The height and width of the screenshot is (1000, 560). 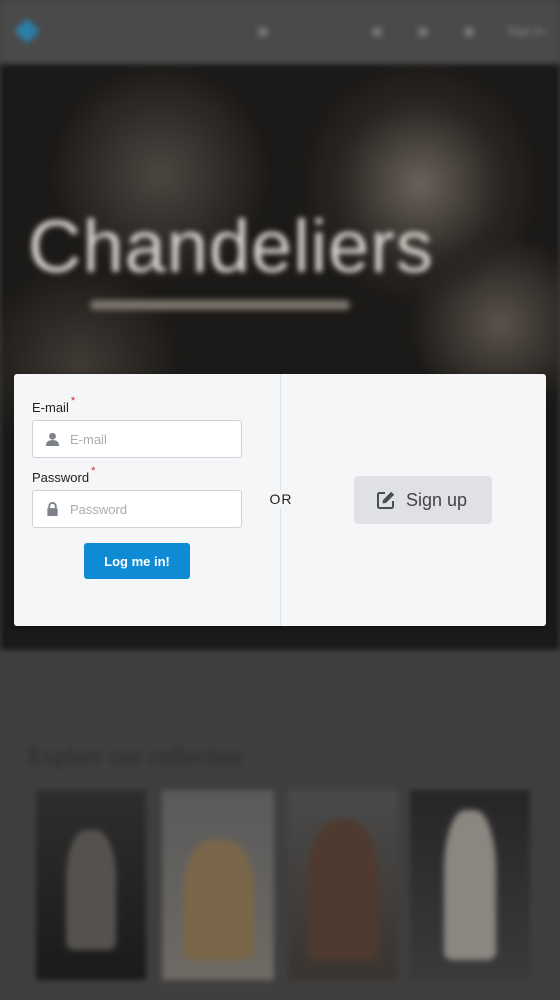 I want to click on hero-subtitle, so click(x=220, y=305).